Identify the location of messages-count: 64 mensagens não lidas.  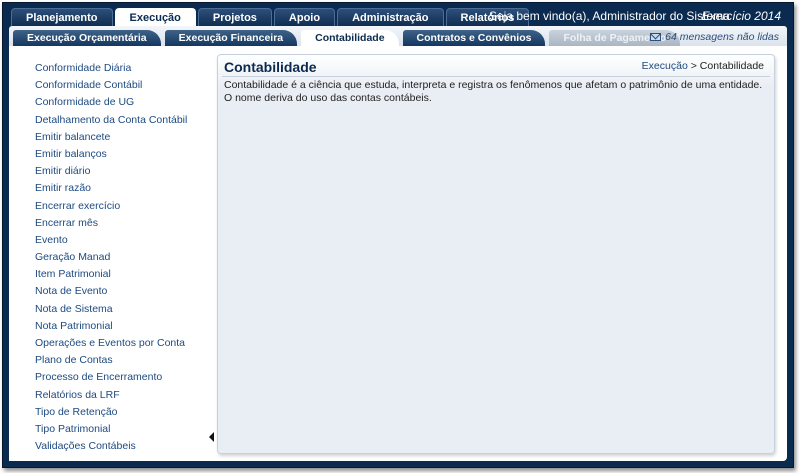
(722, 37).